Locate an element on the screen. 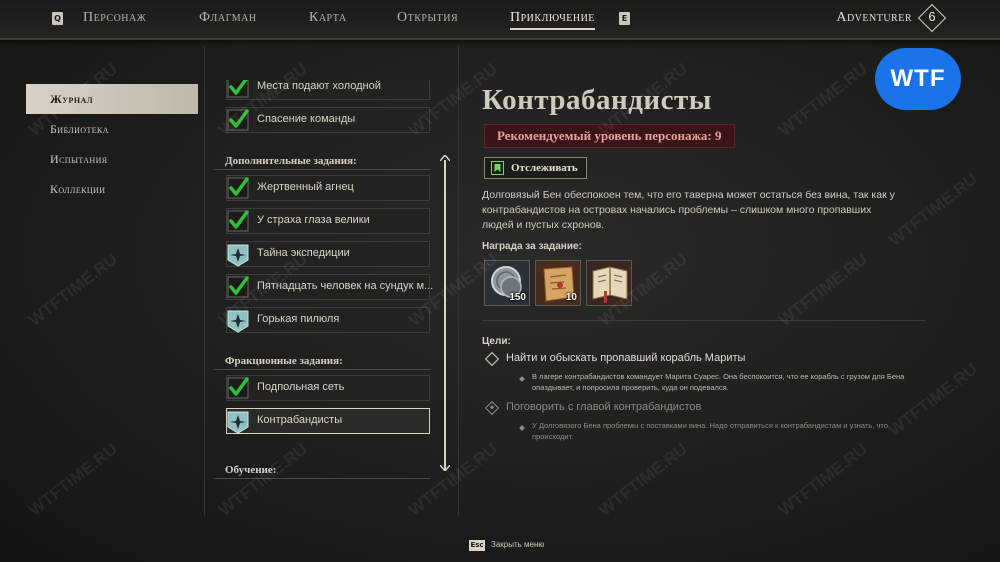 The width and height of the screenshot is (1000, 562). quest-label: Тайна экспедиции is located at coordinates (303, 253).